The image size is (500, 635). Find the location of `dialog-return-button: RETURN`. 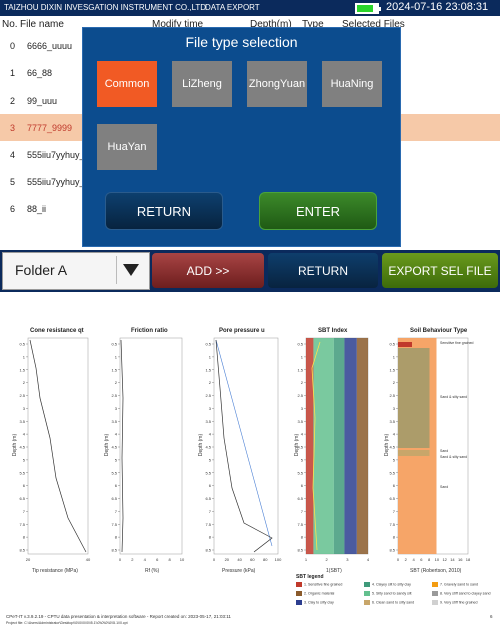

dialog-return-button: RETURN is located at coordinates (164, 211).